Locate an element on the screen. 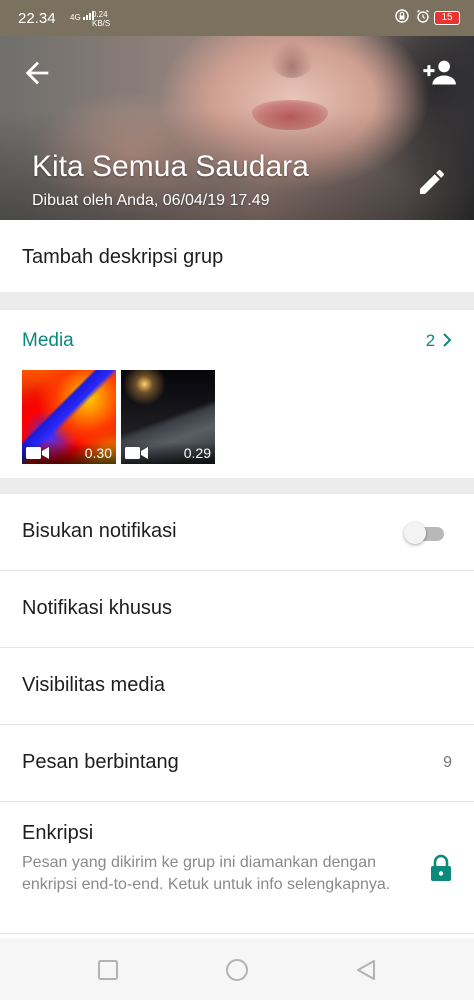 The width and height of the screenshot is (474, 1000). edit-group-name-button is located at coordinates (432, 182).